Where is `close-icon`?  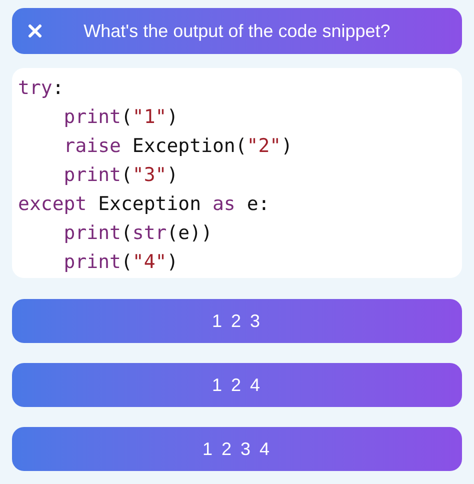 close-icon is located at coordinates (35, 31).